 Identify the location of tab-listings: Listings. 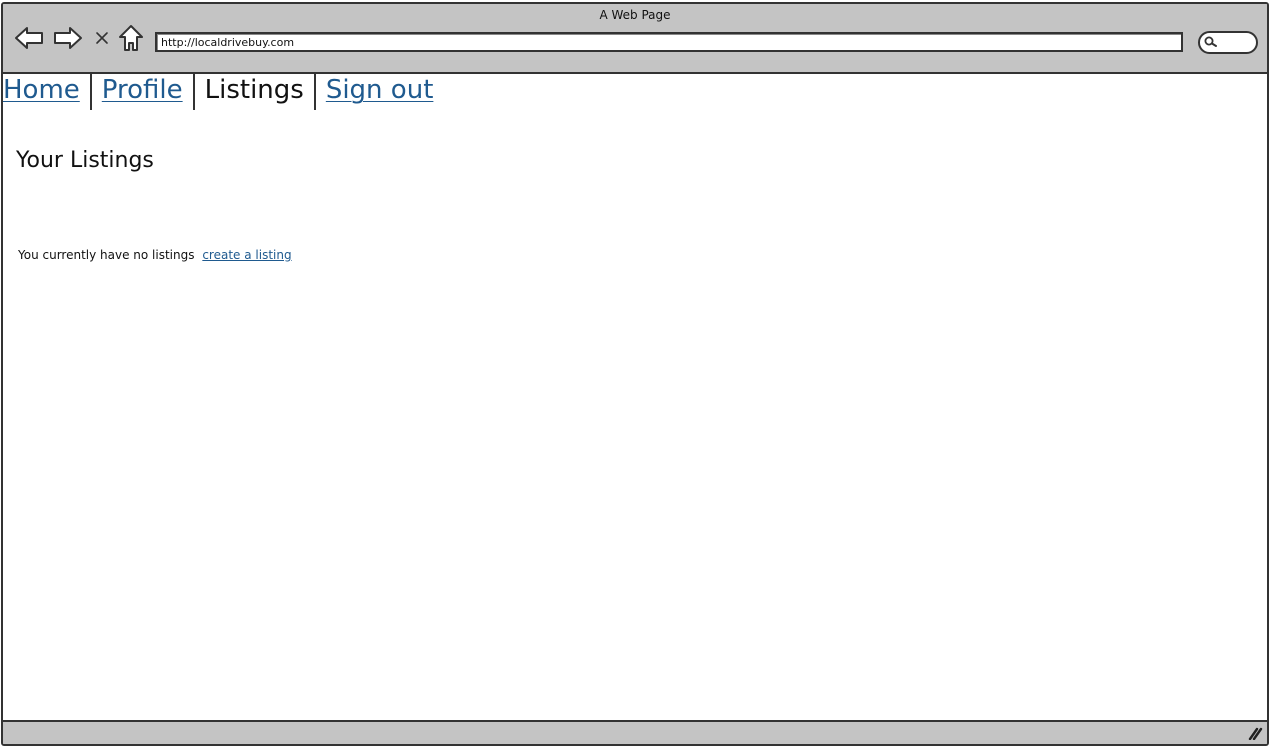
(254, 92).